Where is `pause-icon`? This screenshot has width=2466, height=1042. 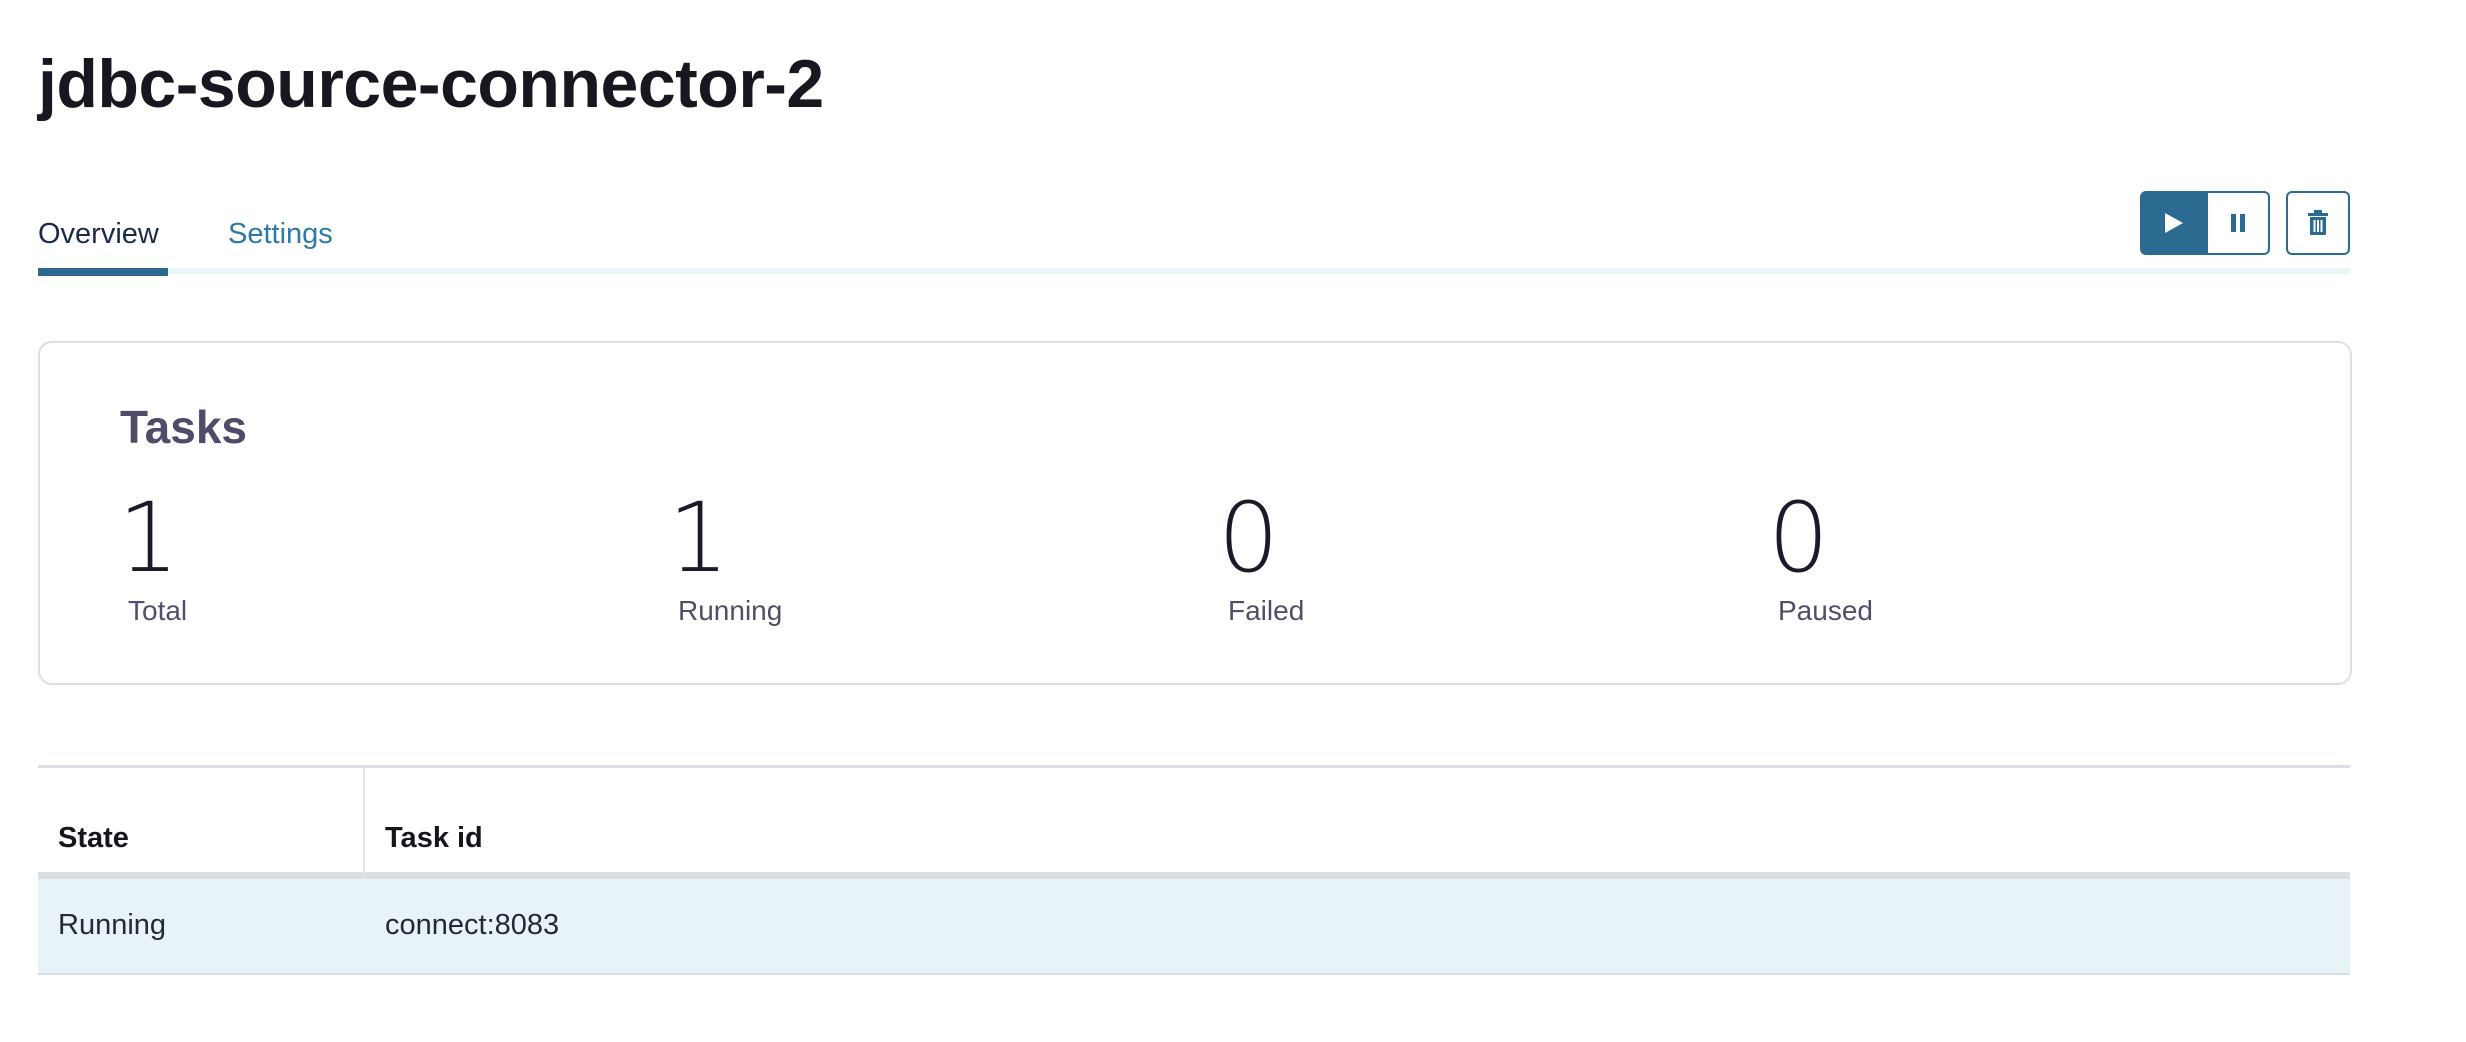
pause-icon is located at coordinates (2238, 223).